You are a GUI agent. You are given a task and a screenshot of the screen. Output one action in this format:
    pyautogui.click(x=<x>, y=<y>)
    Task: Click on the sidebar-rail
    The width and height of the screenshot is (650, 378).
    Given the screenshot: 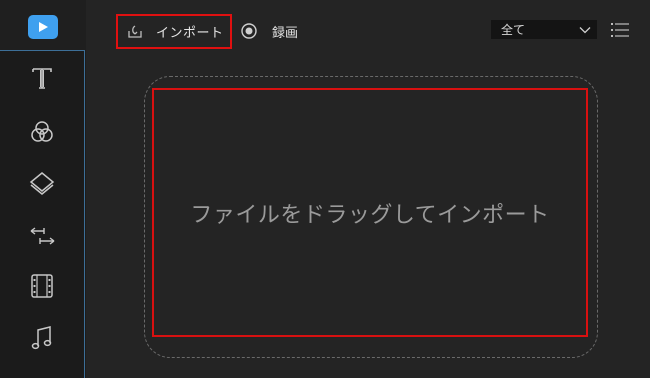 What is the action you would take?
    pyautogui.click(x=43, y=189)
    